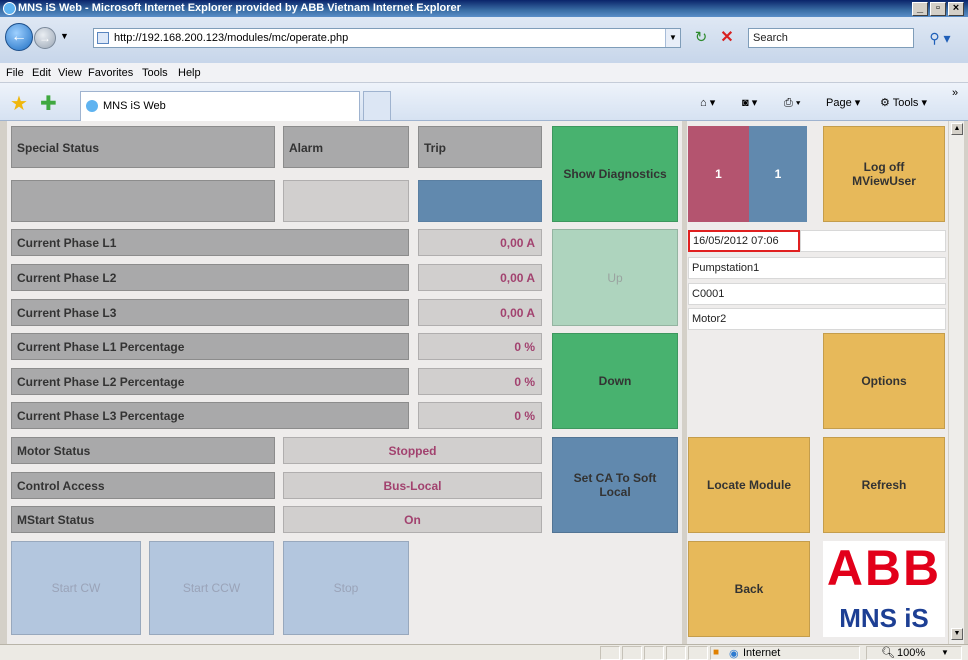 Image resolution: width=968 pixels, height=660 pixels. I want to click on down-button: Down, so click(615, 381).